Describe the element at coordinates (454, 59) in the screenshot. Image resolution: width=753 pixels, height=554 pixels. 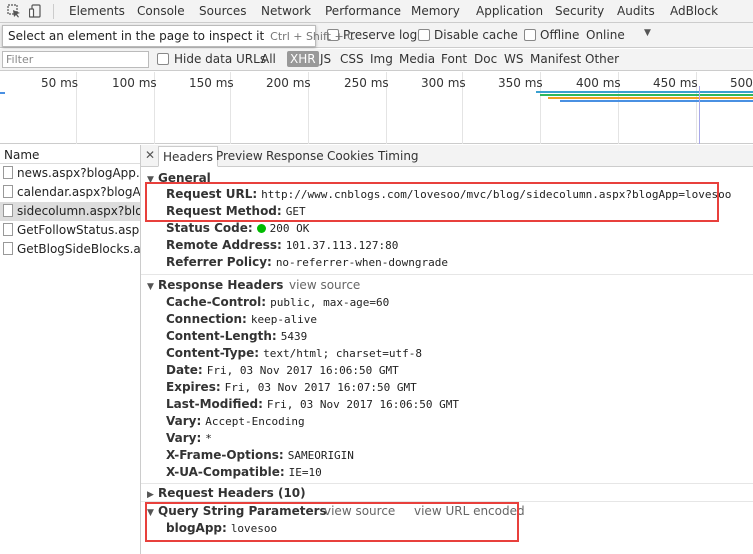
I see `filter-type-font: Font` at that location.